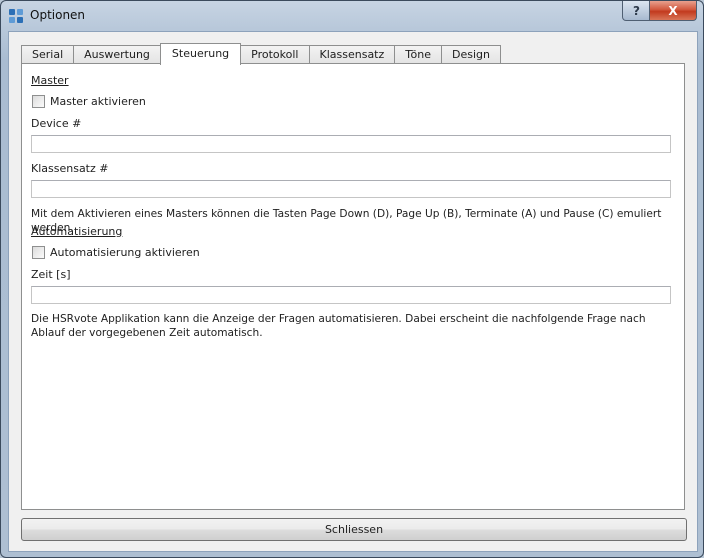 This screenshot has width=704, height=558. I want to click on device-label: Device #, so click(56, 123).